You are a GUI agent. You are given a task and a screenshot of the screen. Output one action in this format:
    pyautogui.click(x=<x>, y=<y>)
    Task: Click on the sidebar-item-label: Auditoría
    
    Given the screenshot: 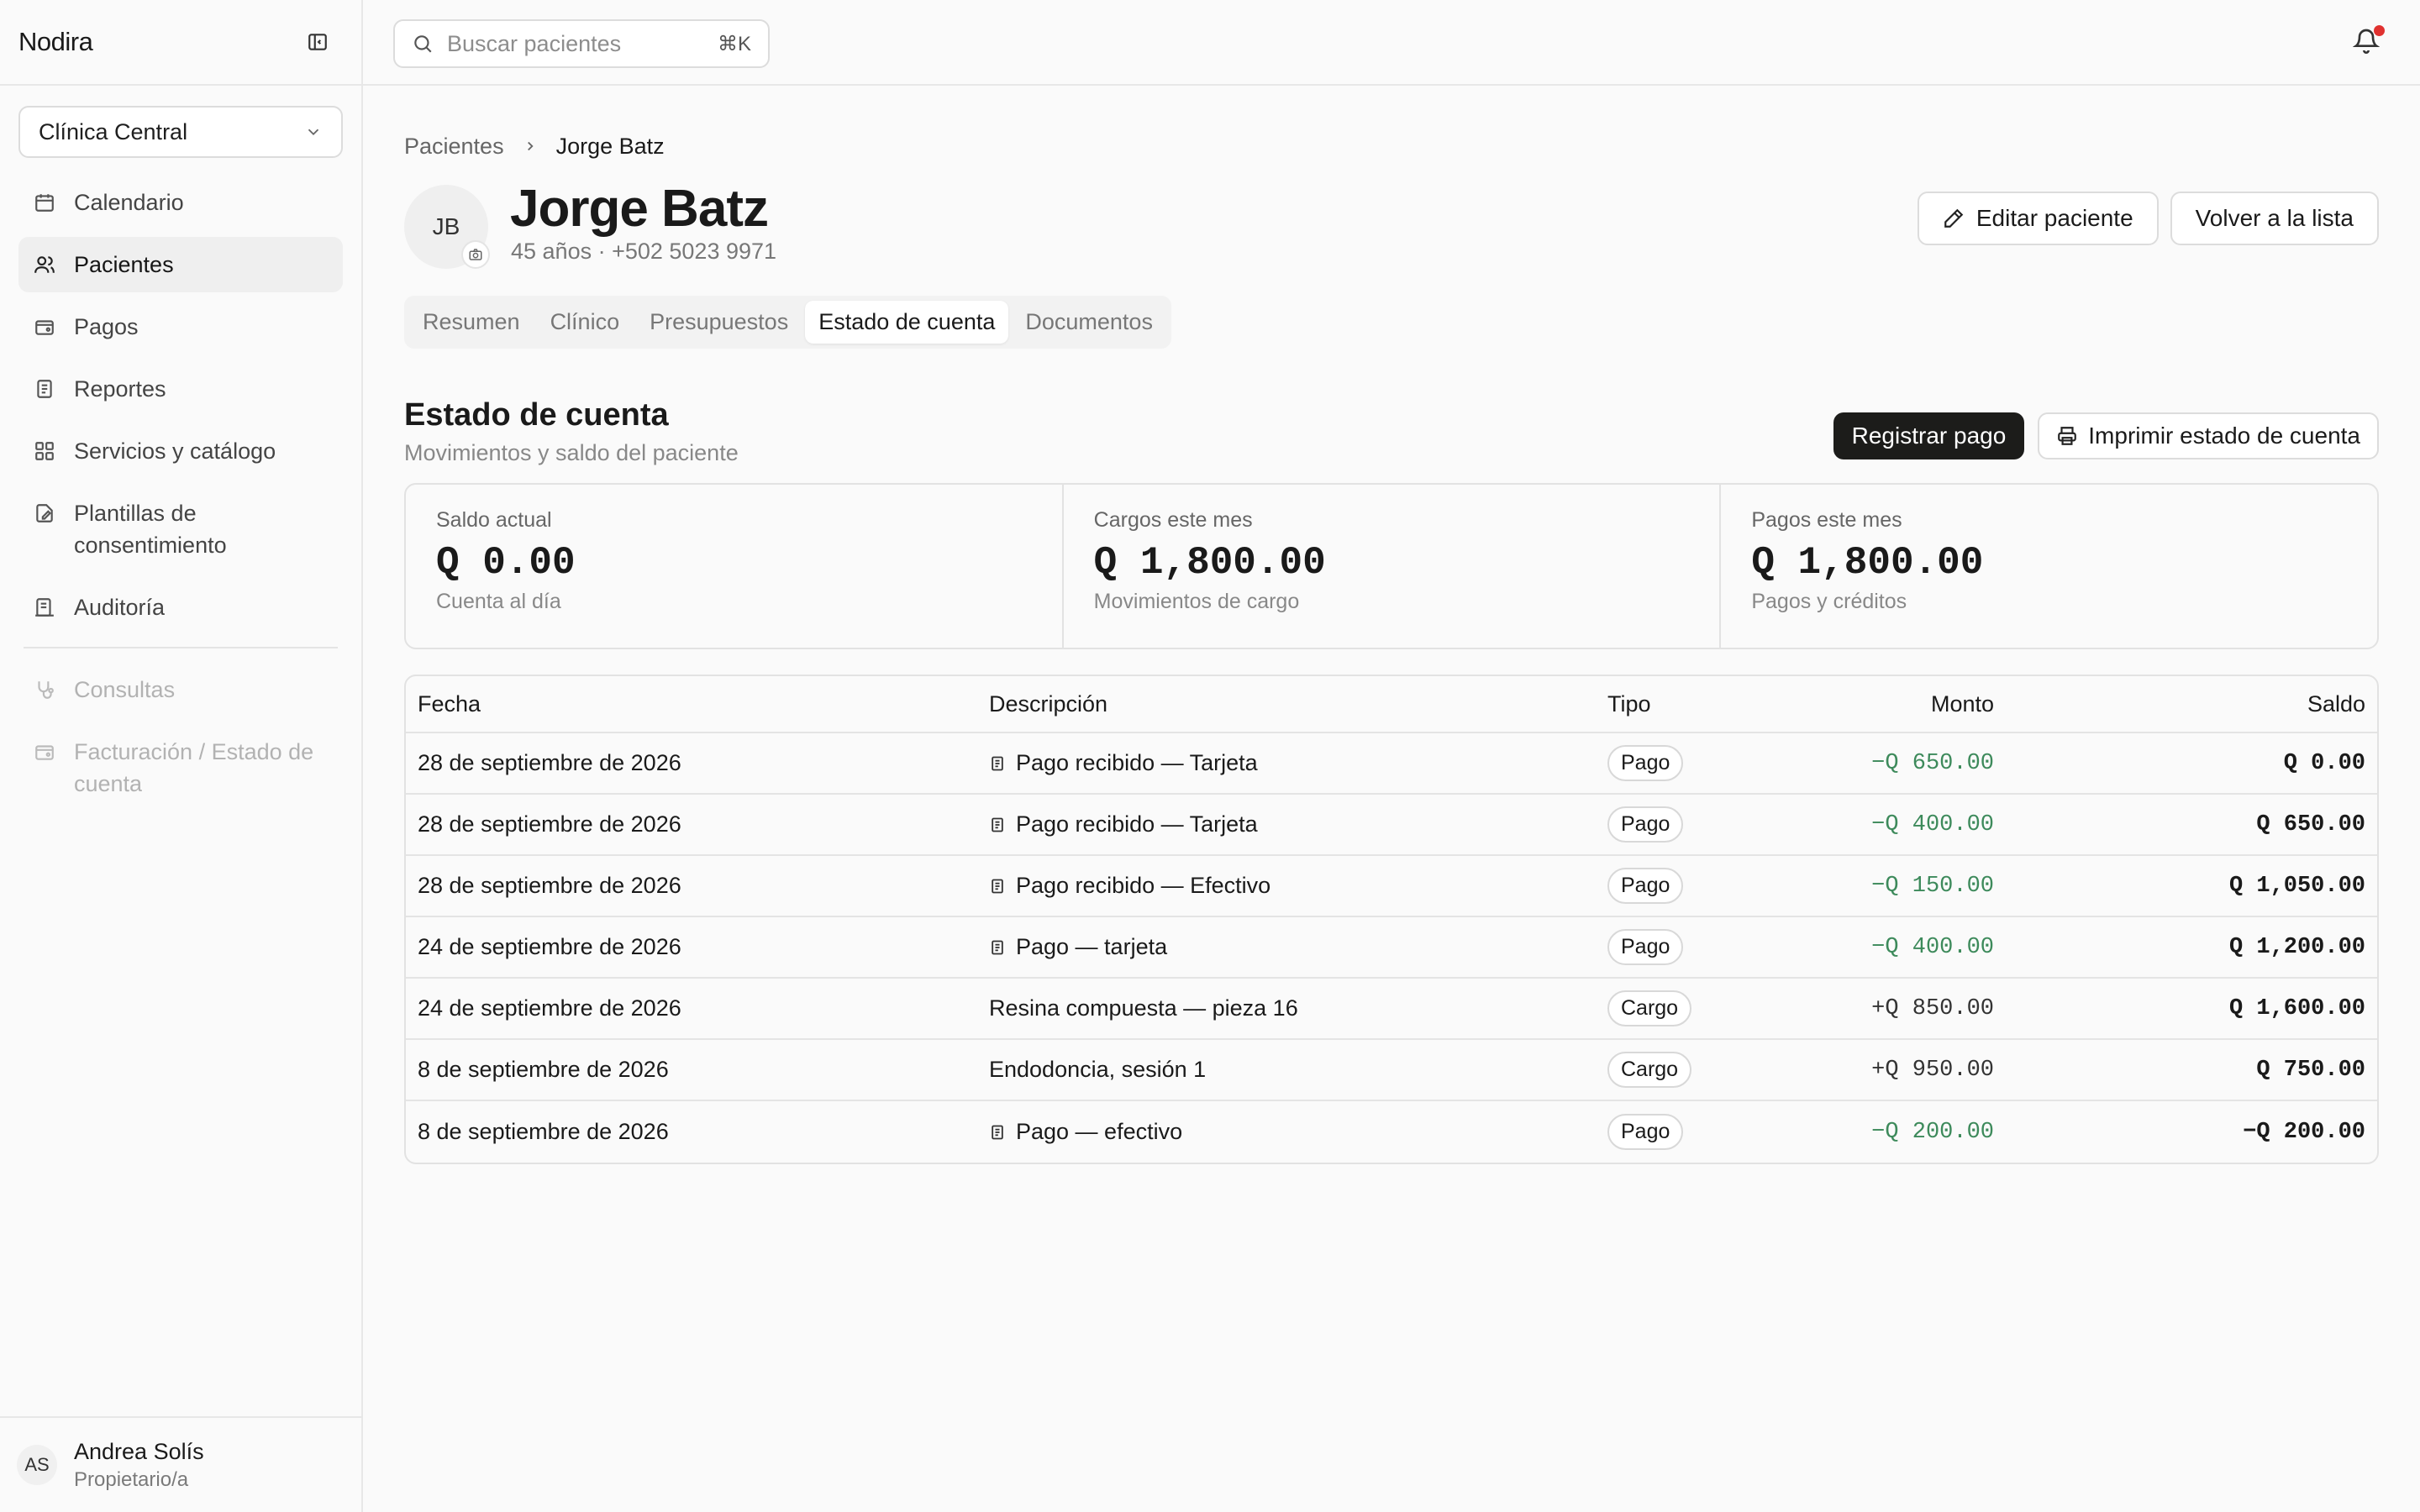 What is the action you would take?
    pyautogui.click(x=120, y=607)
    